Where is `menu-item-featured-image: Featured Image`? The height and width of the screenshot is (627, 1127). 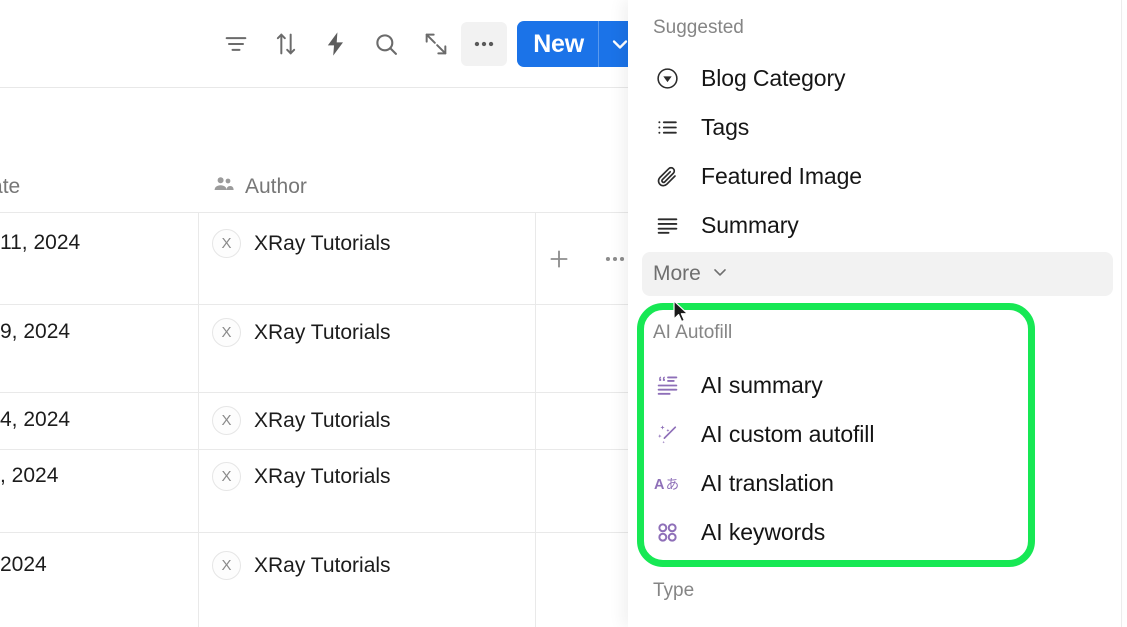 menu-item-featured-image: Featured Image is located at coordinates (875, 176).